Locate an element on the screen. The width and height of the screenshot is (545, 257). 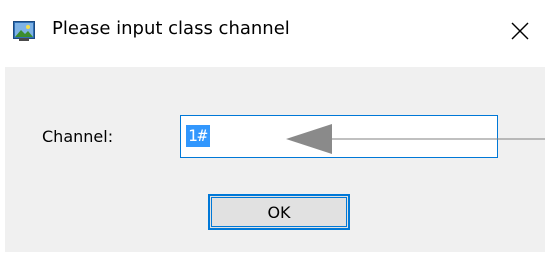
close-button is located at coordinates (520, 31).